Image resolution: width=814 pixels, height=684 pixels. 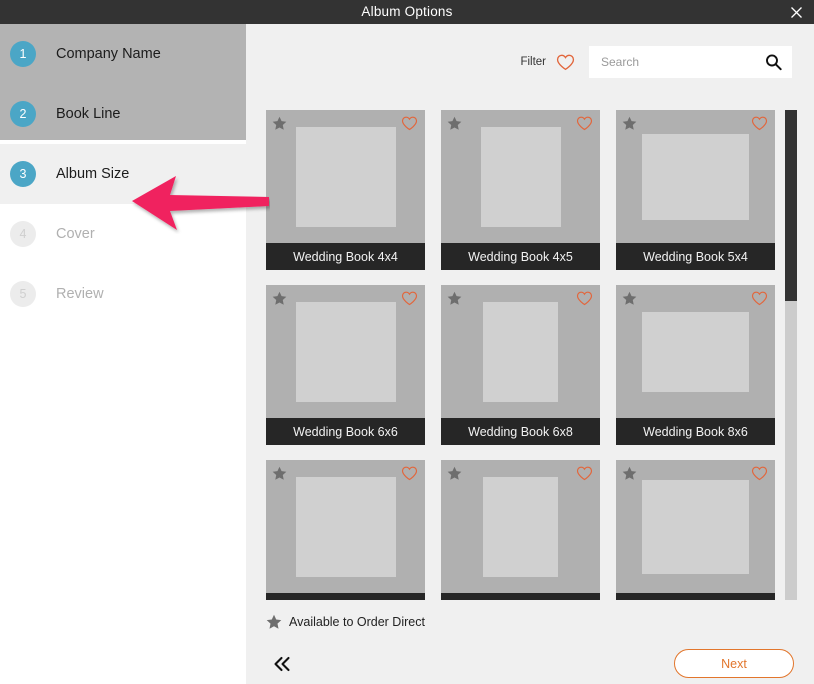 I want to click on sidebar-step-company-name: 1 Company Name, so click(x=123, y=54).